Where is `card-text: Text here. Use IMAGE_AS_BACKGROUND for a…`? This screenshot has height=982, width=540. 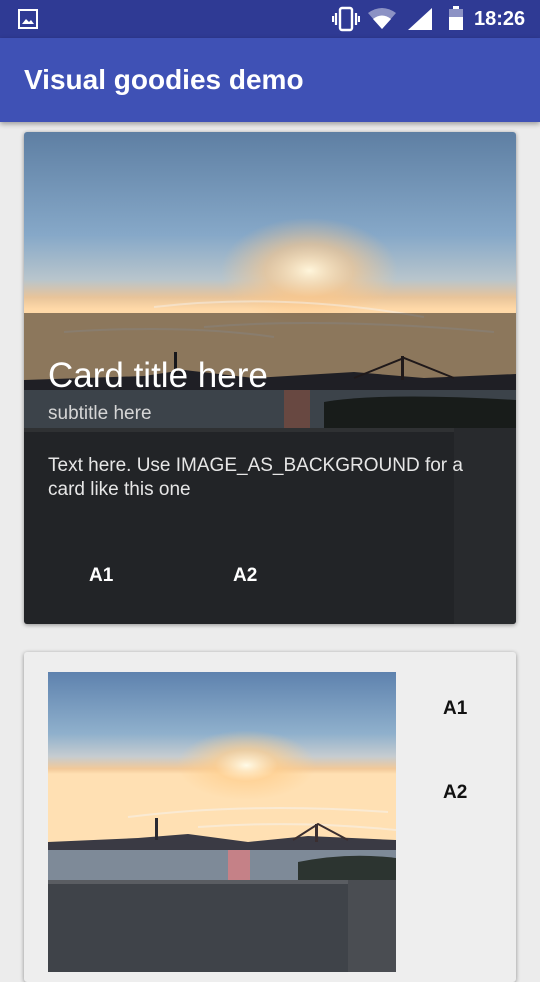
card-text: Text here. Use IMAGE_AS_BACKGROUND for a… is located at coordinates (255, 477).